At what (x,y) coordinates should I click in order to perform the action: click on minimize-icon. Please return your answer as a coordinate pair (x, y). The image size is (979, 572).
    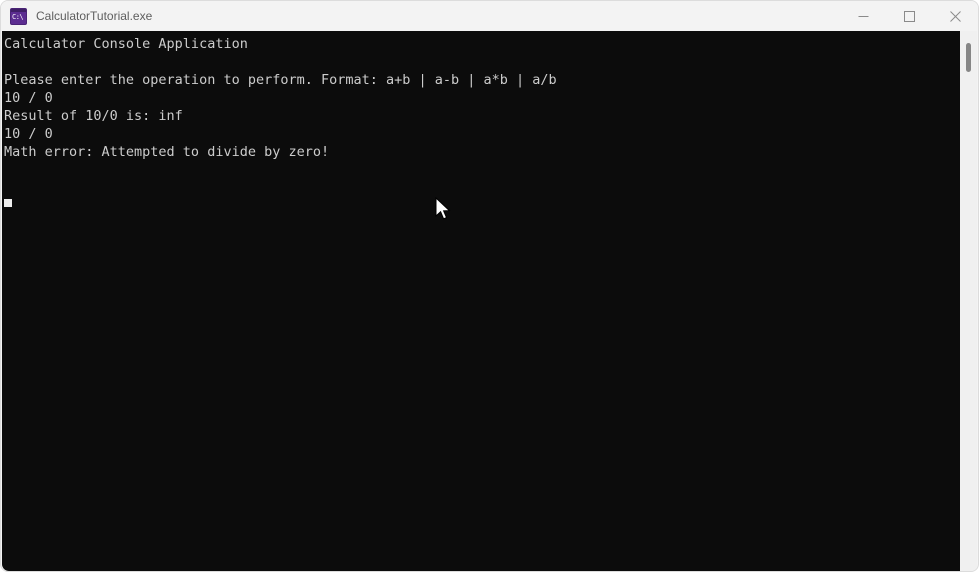
    Looking at the image, I should click on (863, 16).